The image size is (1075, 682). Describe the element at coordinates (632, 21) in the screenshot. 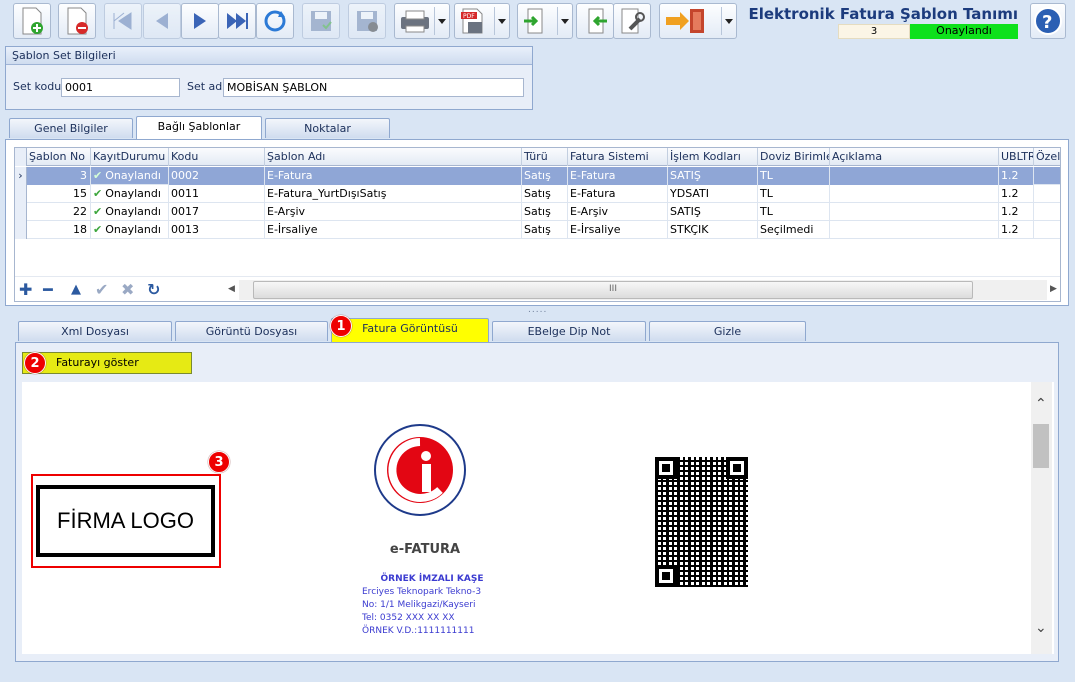

I see `tools-button` at that location.